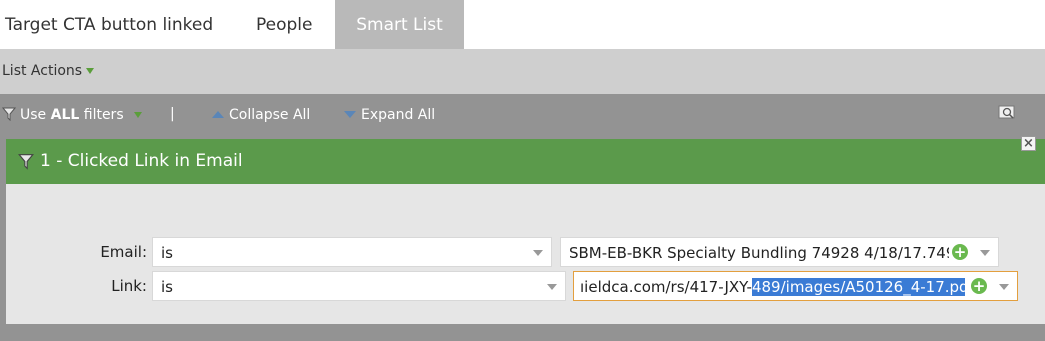 This screenshot has width=1045, height=341. Describe the element at coordinates (101, 115) in the screenshot. I see `use-filters-suffix: filters` at that location.